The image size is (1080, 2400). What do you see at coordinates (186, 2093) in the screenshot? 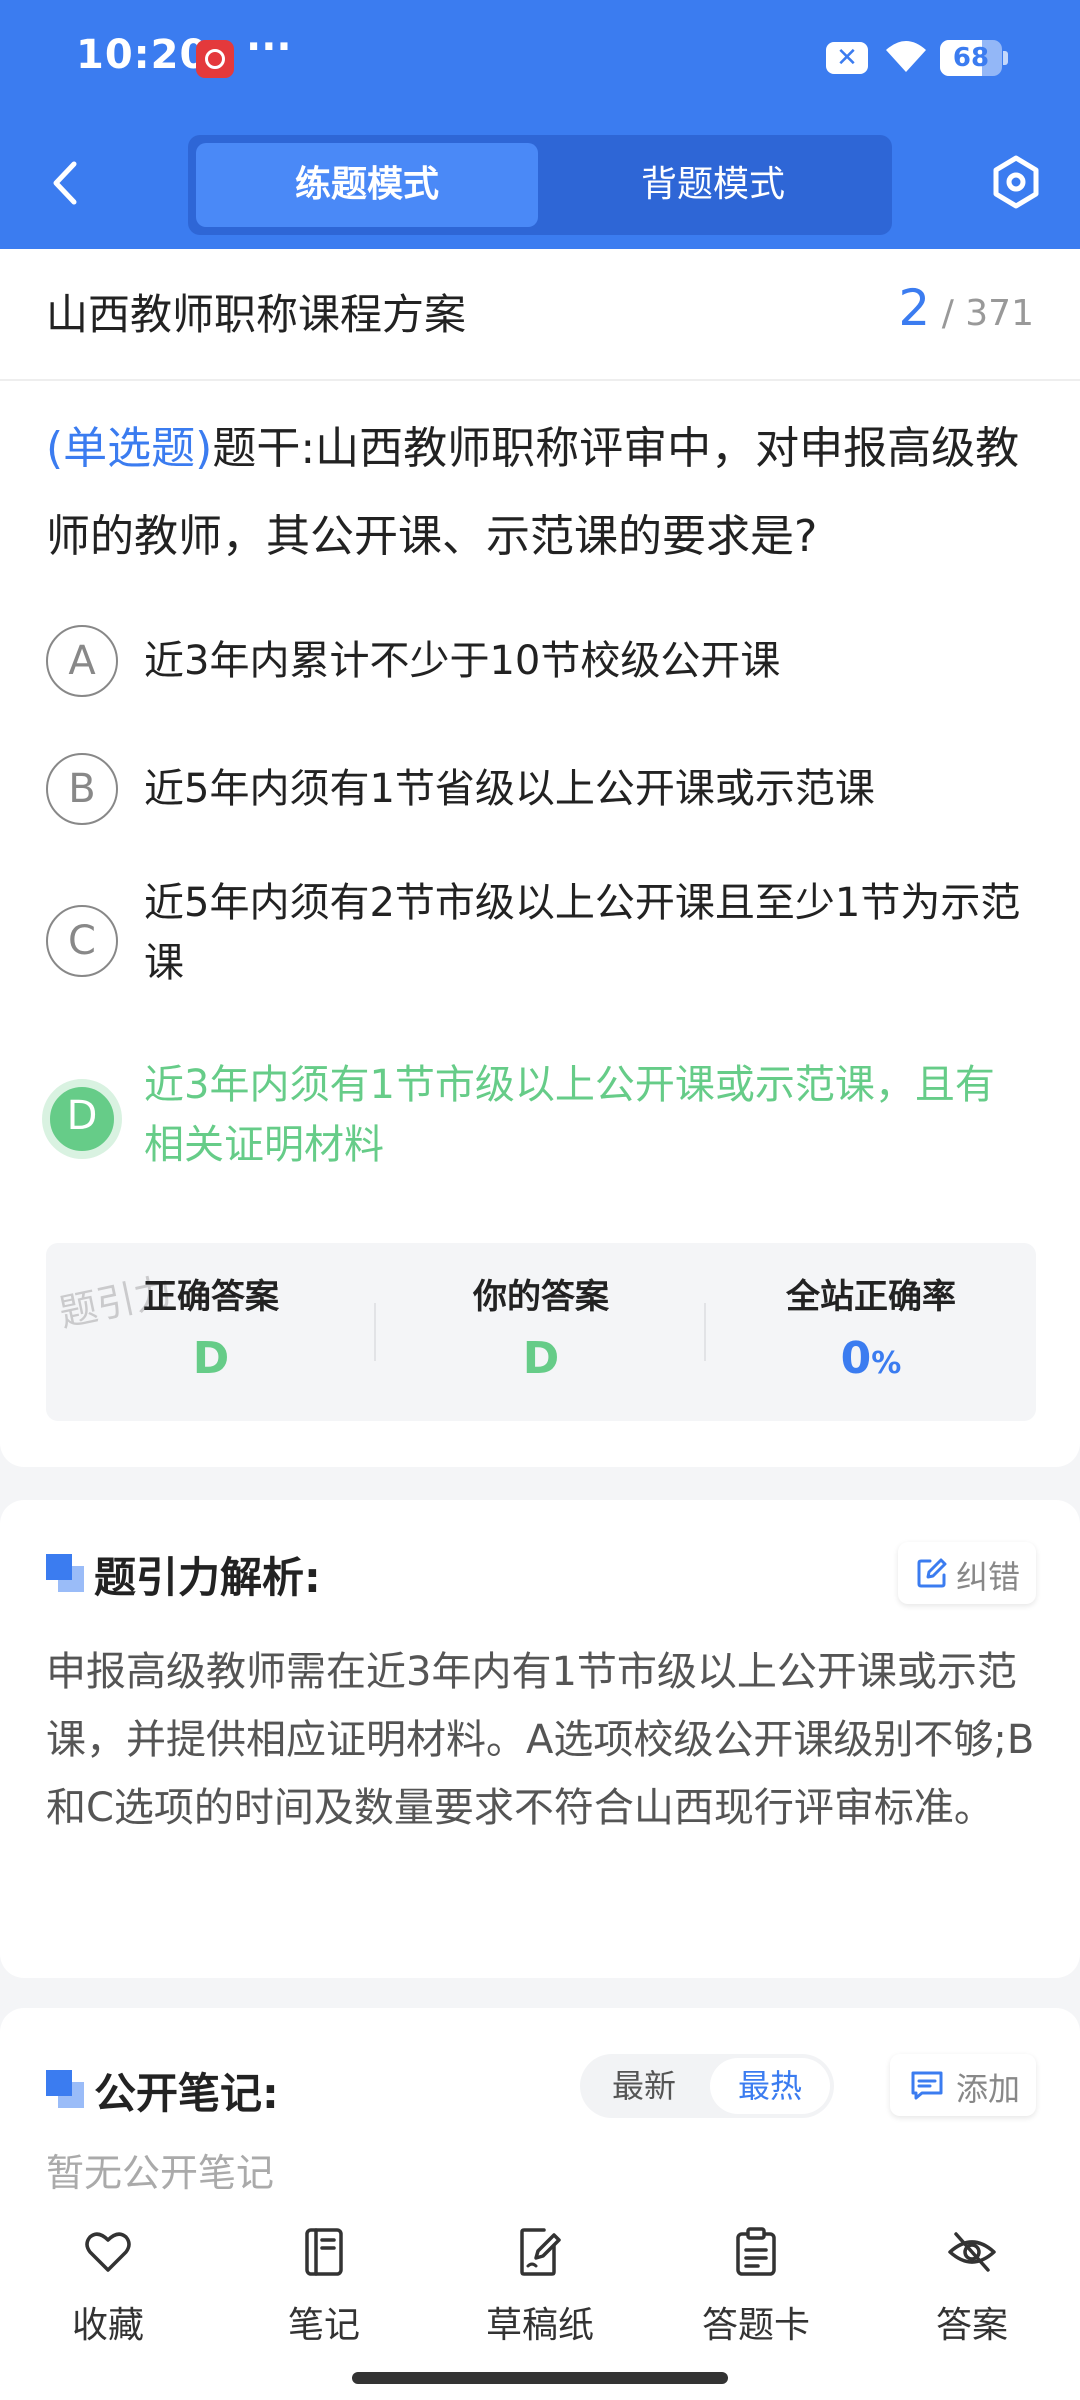
I see `notes-title: 公开笔记:` at bounding box center [186, 2093].